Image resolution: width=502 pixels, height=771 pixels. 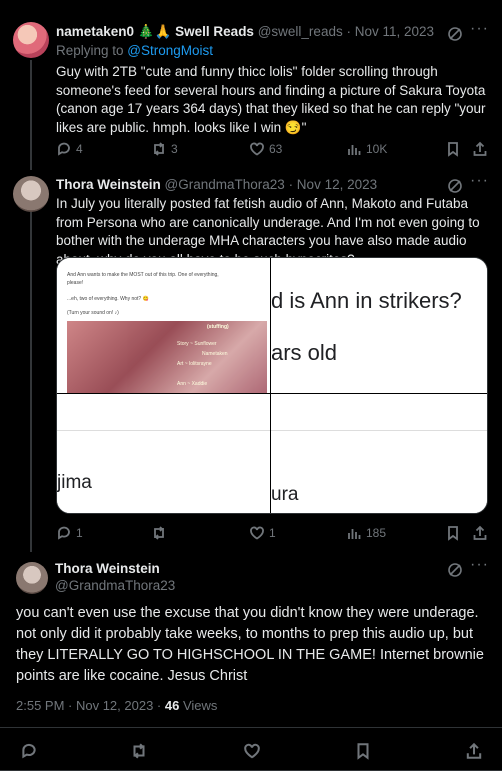 I want to click on artwork-header: (stuffing), so click(x=218, y=327).